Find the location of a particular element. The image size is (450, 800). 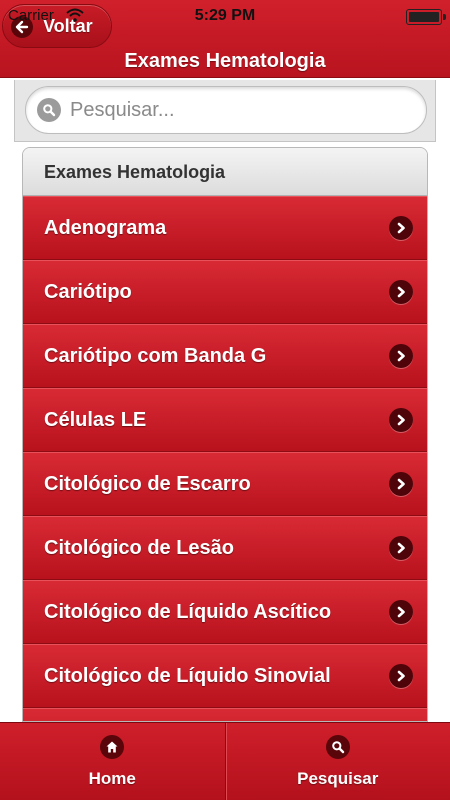

tab-bar: Home Pesquisar is located at coordinates (225, 761).